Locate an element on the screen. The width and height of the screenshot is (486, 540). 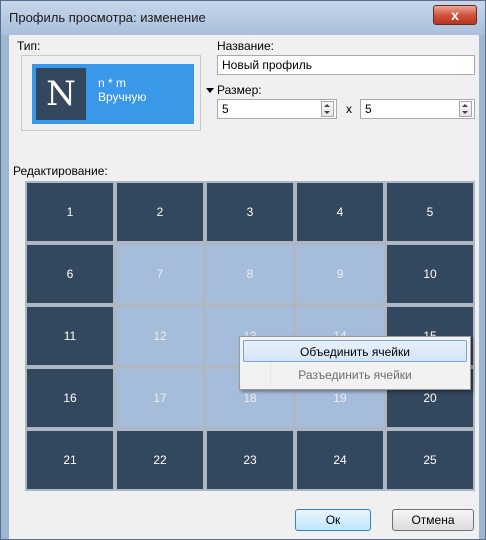
grid-cell: 8 is located at coordinates (250, 274).